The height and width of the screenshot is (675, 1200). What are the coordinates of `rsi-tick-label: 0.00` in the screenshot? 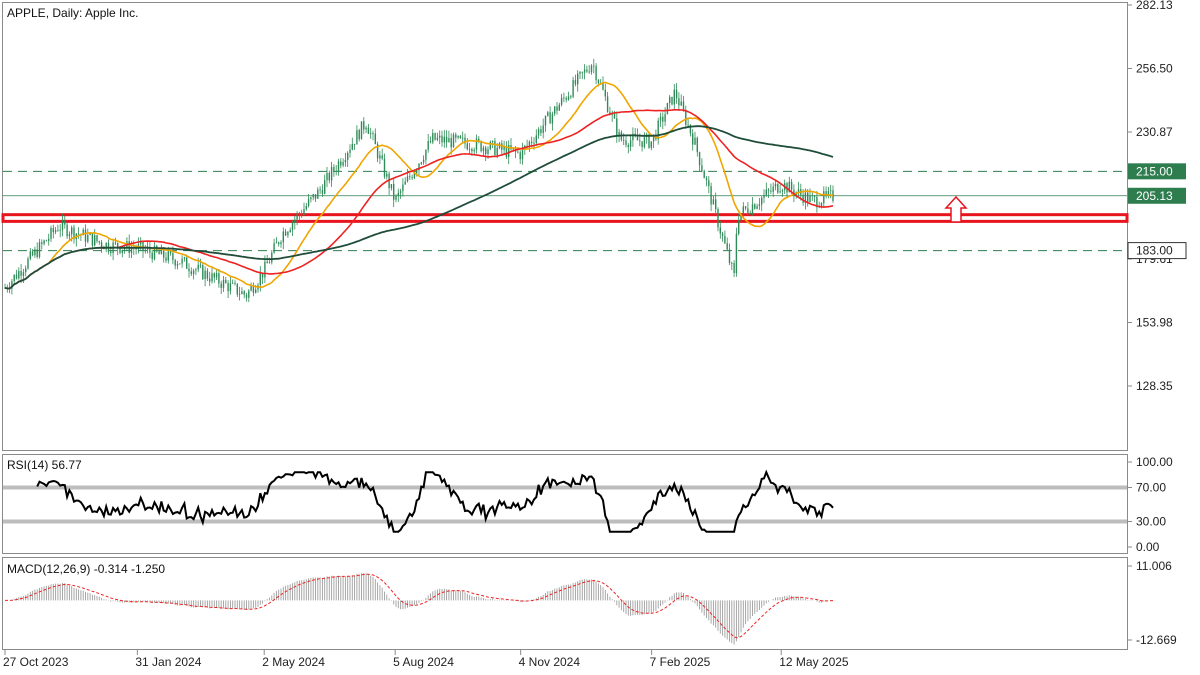 It's located at (1148, 547).